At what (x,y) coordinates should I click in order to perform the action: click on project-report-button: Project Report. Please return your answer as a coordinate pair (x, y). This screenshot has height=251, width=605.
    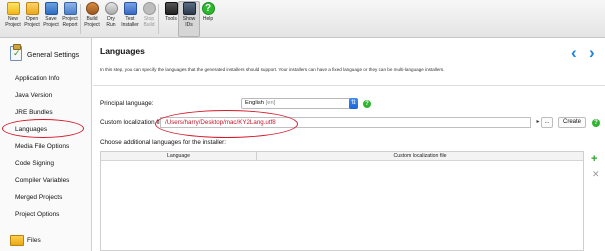
    Looking at the image, I should click on (70, 15).